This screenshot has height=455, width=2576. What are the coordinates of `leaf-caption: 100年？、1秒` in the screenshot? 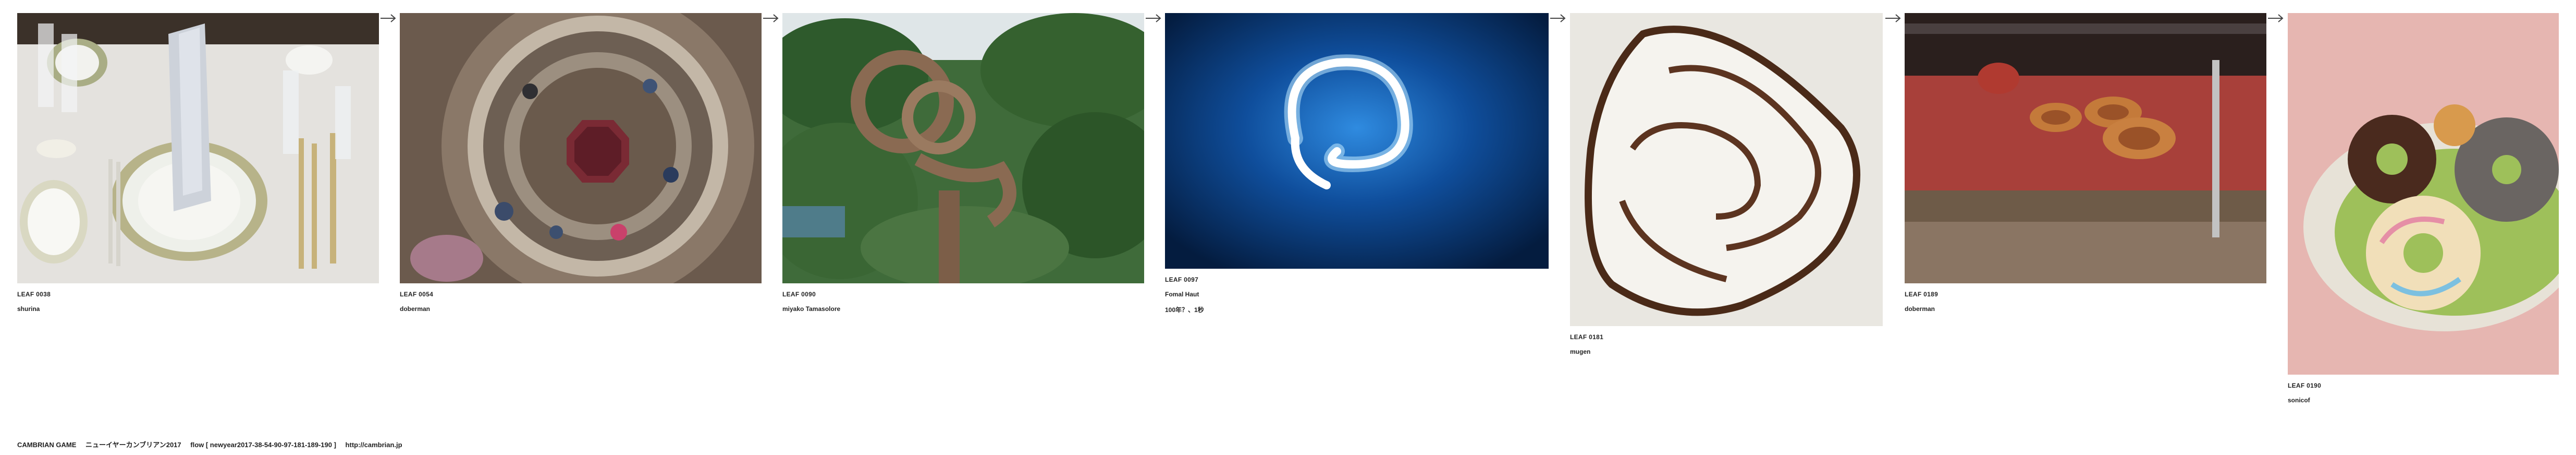 It's located at (1184, 310).